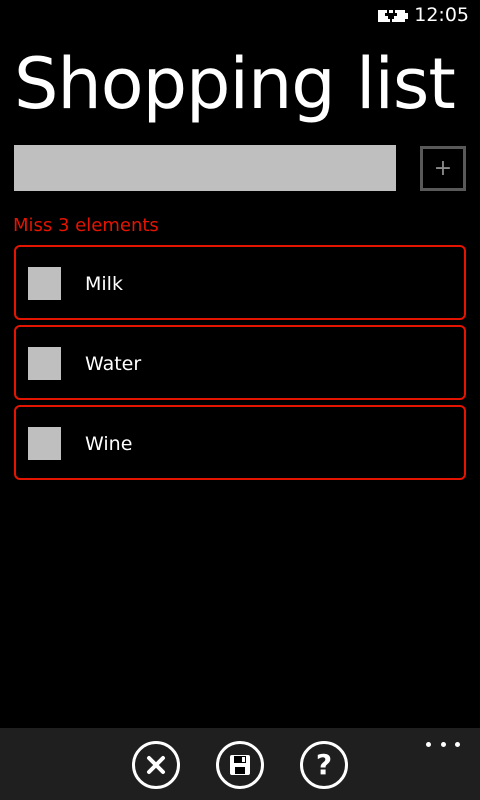 The image size is (480, 800). What do you see at coordinates (104, 284) in the screenshot?
I see `item-label: Milk` at bounding box center [104, 284].